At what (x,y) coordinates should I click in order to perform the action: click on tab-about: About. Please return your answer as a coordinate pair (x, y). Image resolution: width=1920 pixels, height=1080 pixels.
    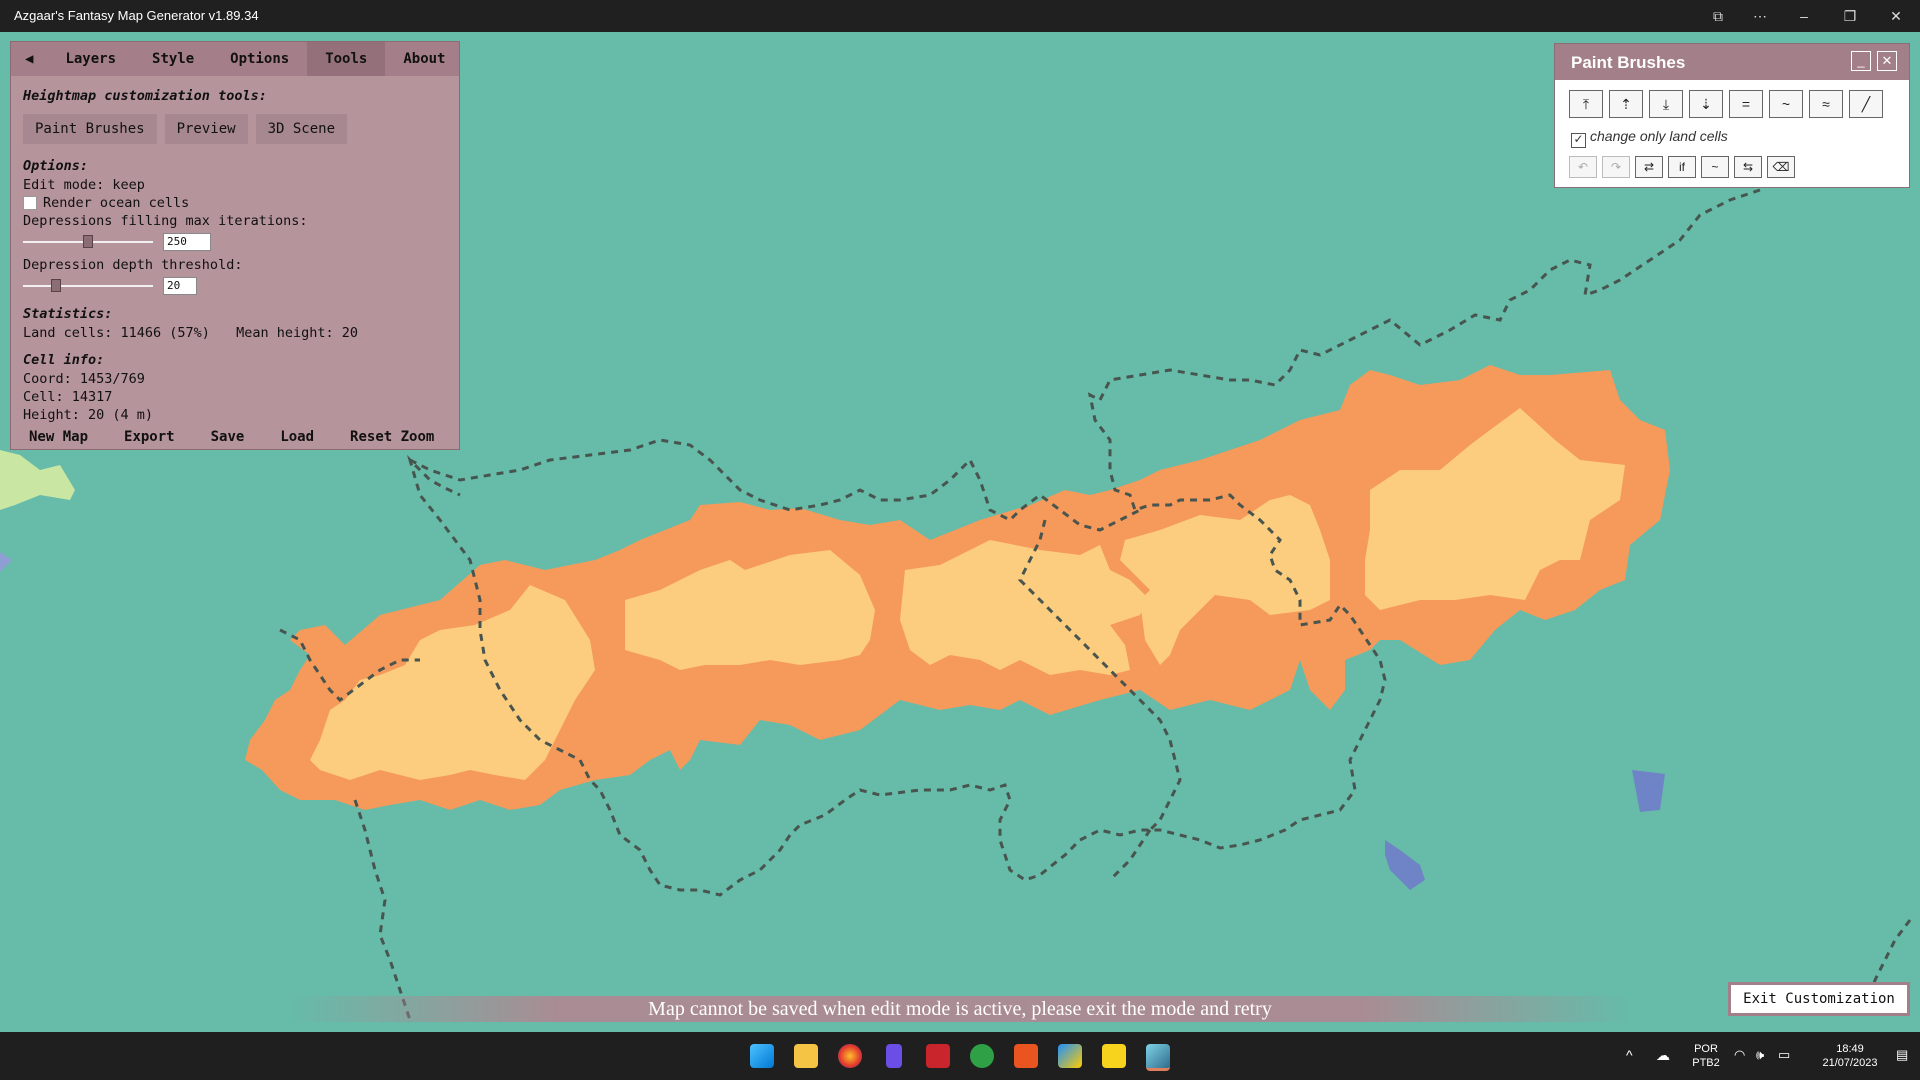
    Looking at the image, I should click on (424, 59).